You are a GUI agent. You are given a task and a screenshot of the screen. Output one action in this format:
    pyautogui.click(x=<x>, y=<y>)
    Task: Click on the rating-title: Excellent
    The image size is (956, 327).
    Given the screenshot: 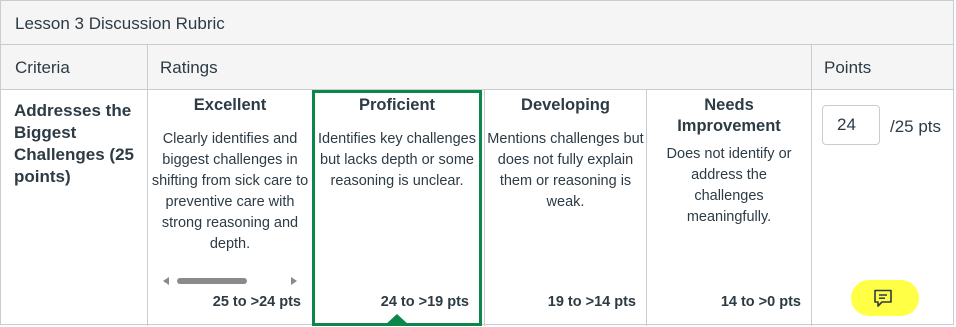 What is the action you would take?
    pyautogui.click(x=230, y=105)
    